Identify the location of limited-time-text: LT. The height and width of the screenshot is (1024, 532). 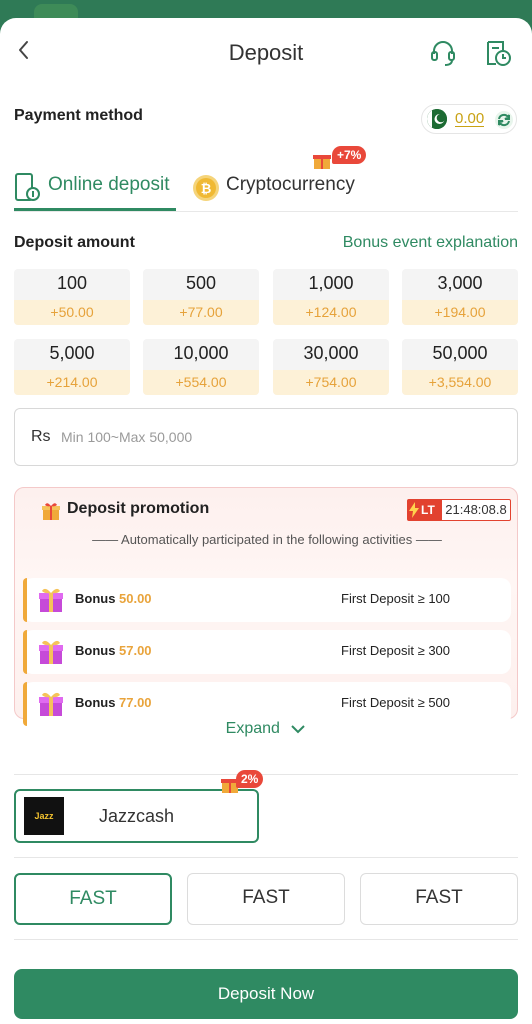
(428, 510).